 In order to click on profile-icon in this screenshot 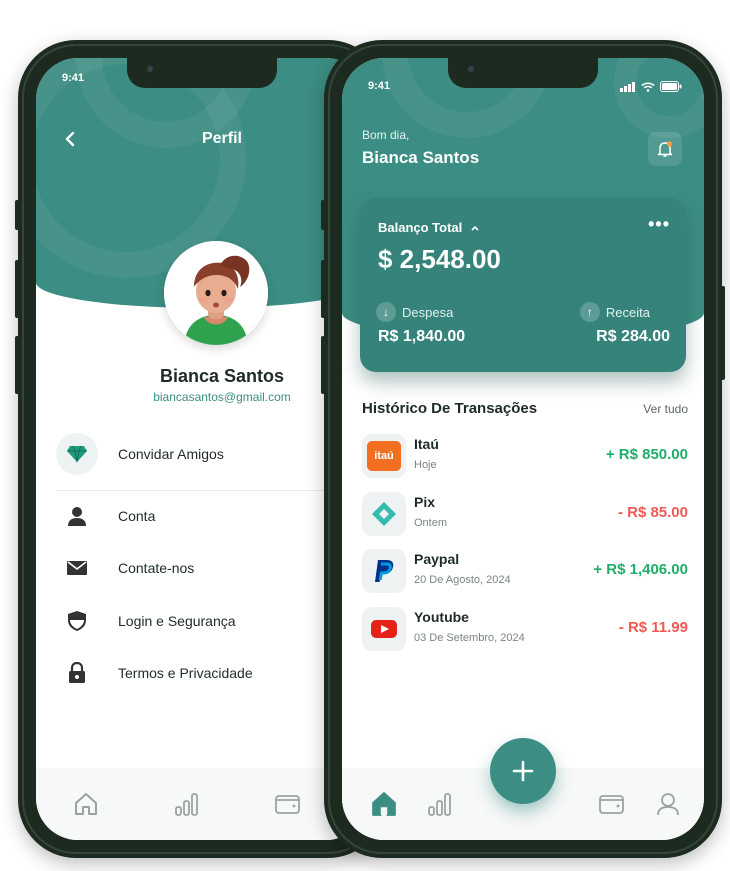, I will do `click(668, 804)`.